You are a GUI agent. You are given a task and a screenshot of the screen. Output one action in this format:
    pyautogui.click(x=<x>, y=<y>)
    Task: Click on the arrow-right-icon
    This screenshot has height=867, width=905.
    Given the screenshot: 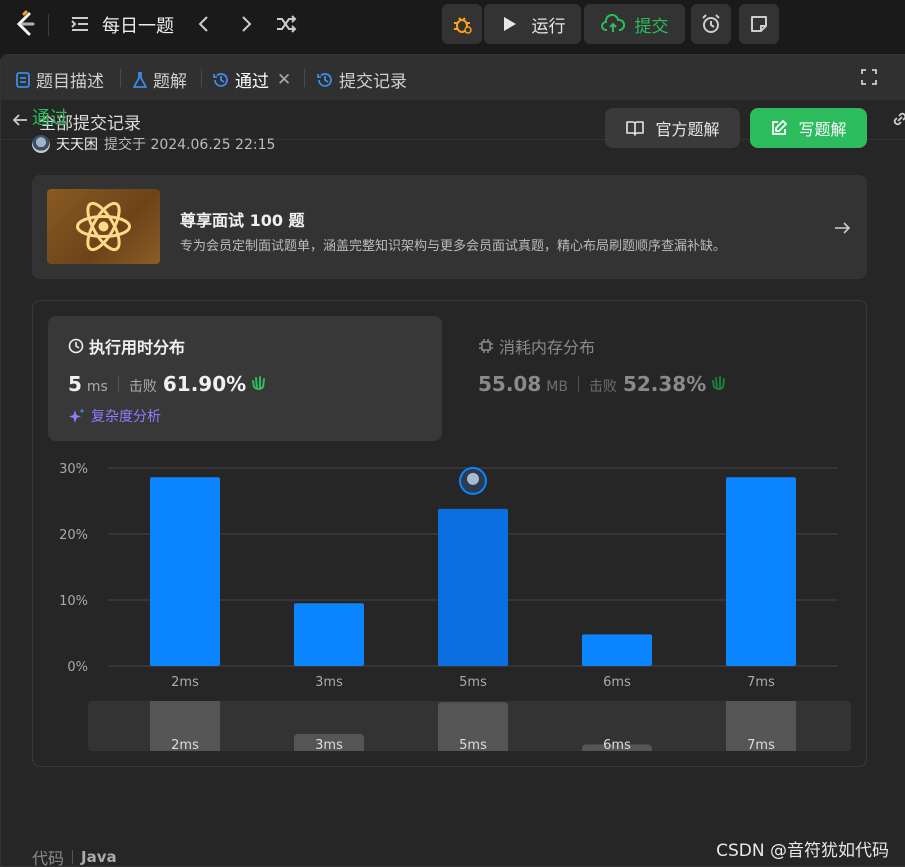 What is the action you would take?
    pyautogui.click(x=842, y=228)
    